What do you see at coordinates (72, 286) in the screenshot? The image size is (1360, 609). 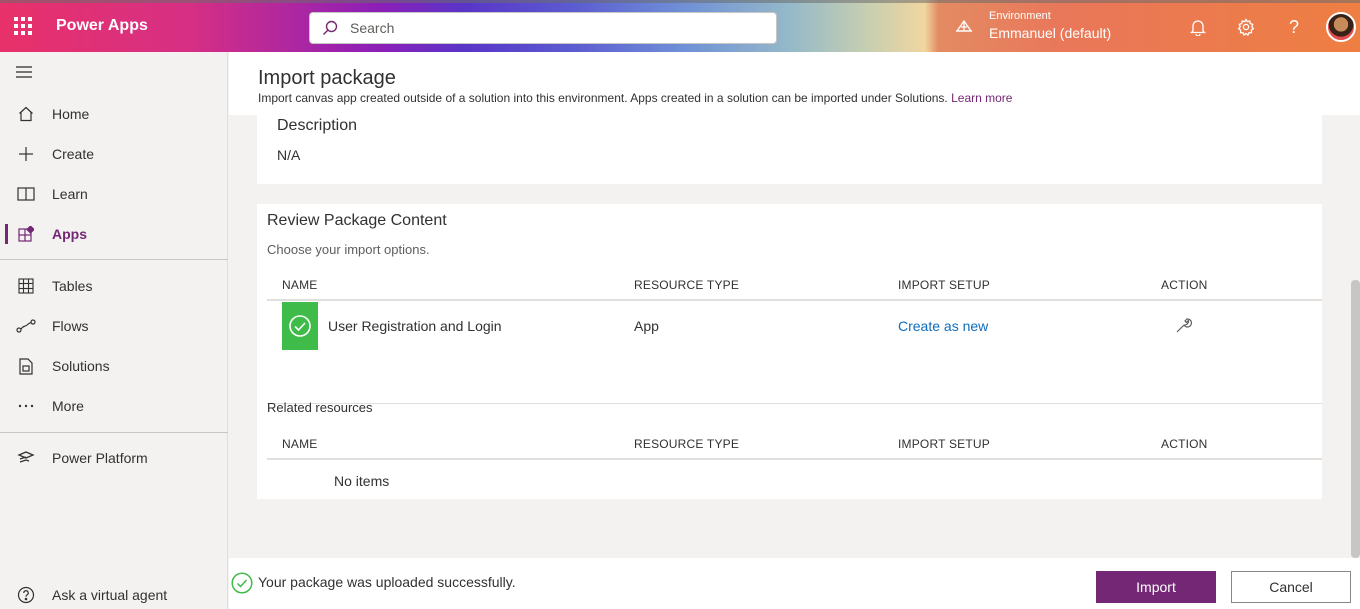 I see `sidebar-item-label: Tables` at bounding box center [72, 286].